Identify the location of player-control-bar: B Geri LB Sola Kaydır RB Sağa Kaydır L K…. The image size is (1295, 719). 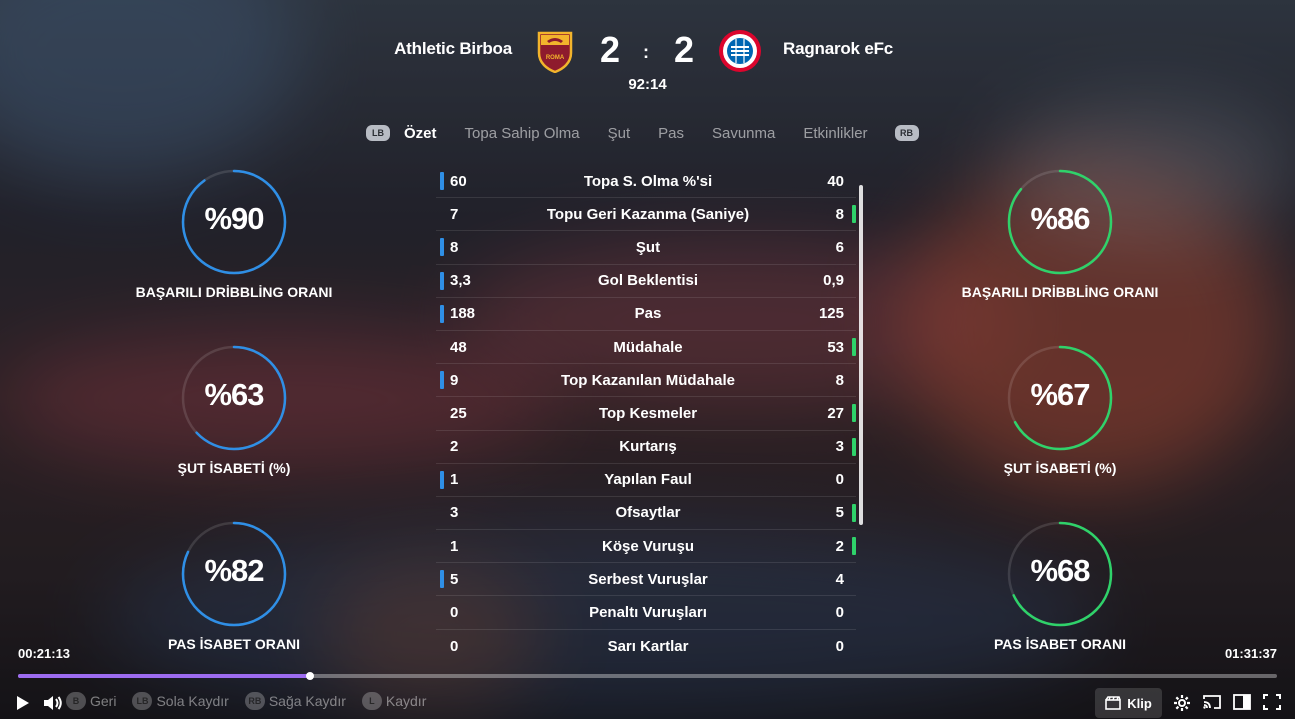
(647, 701).